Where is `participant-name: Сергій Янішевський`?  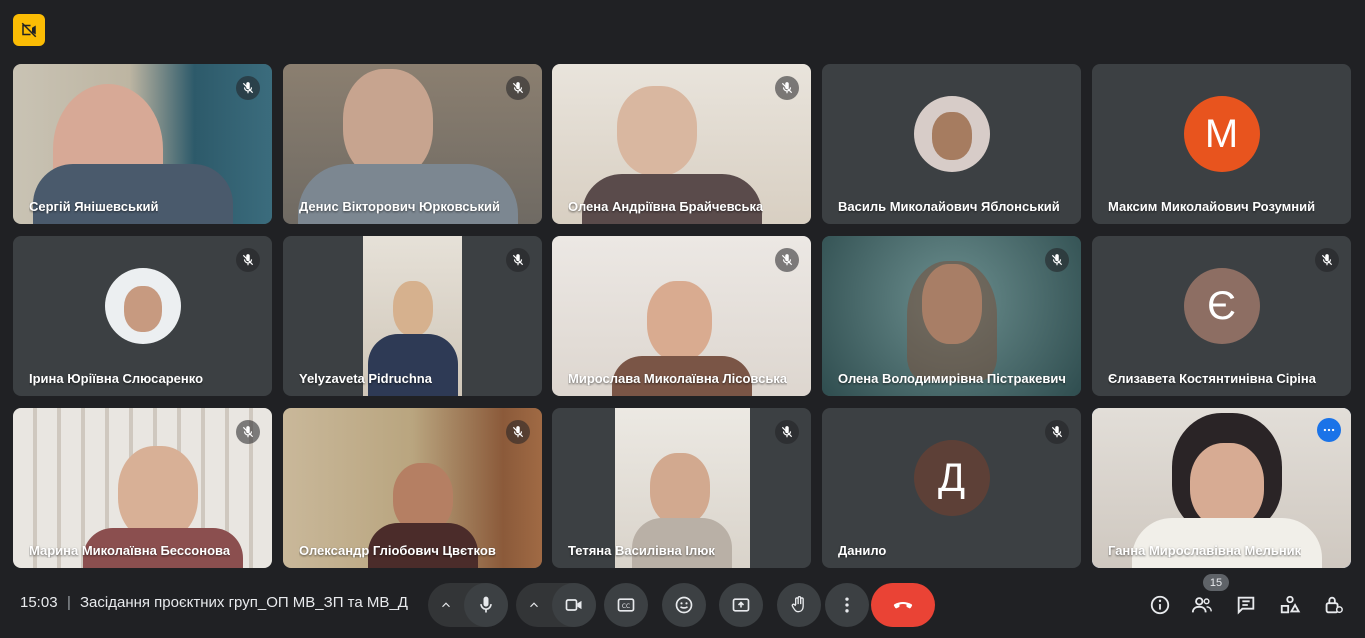
participant-name: Сергій Янішевський is located at coordinates (94, 206).